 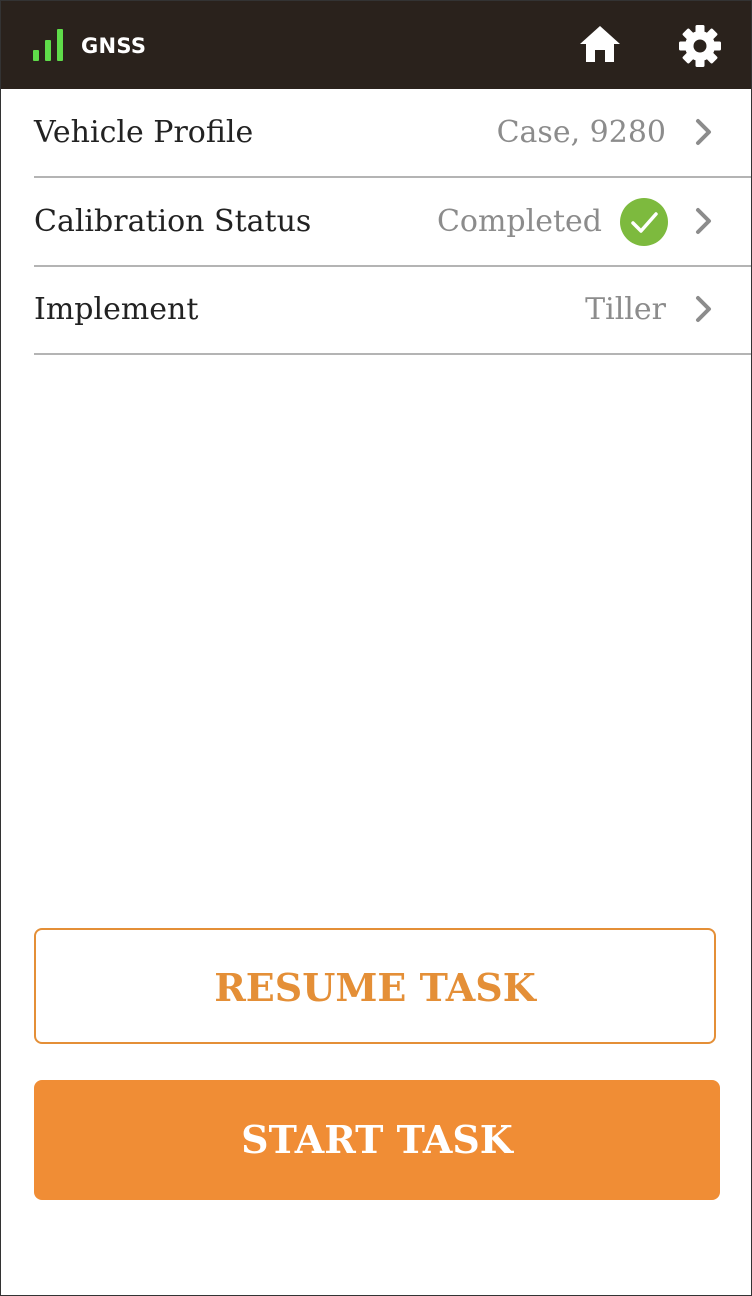 I want to click on vehicle-profile-row: Vehicle Profile Case, 9280, so click(x=392, y=133).